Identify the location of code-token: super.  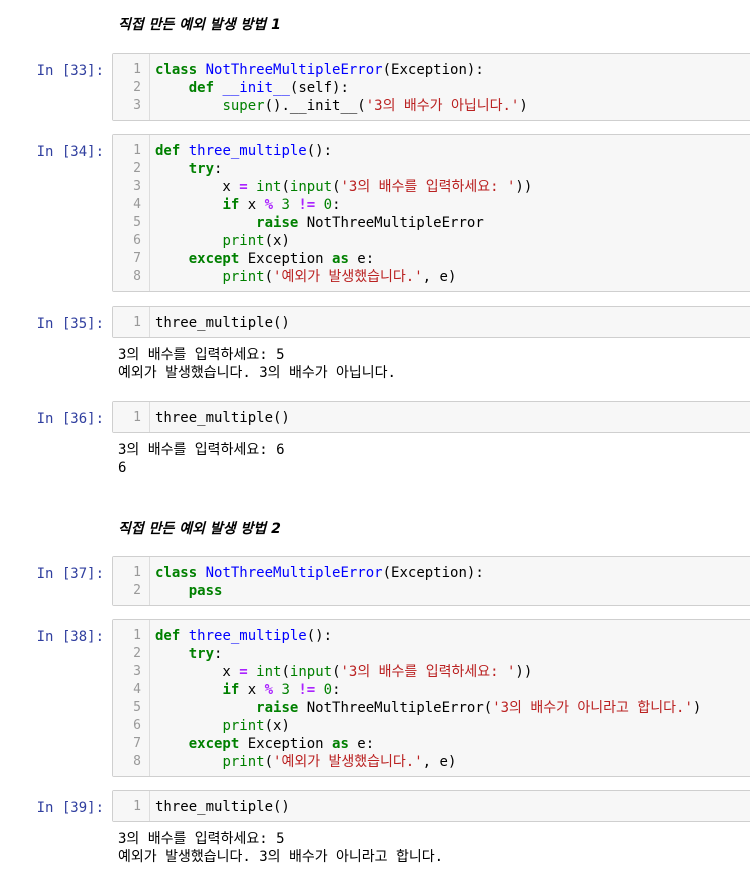
(243, 106).